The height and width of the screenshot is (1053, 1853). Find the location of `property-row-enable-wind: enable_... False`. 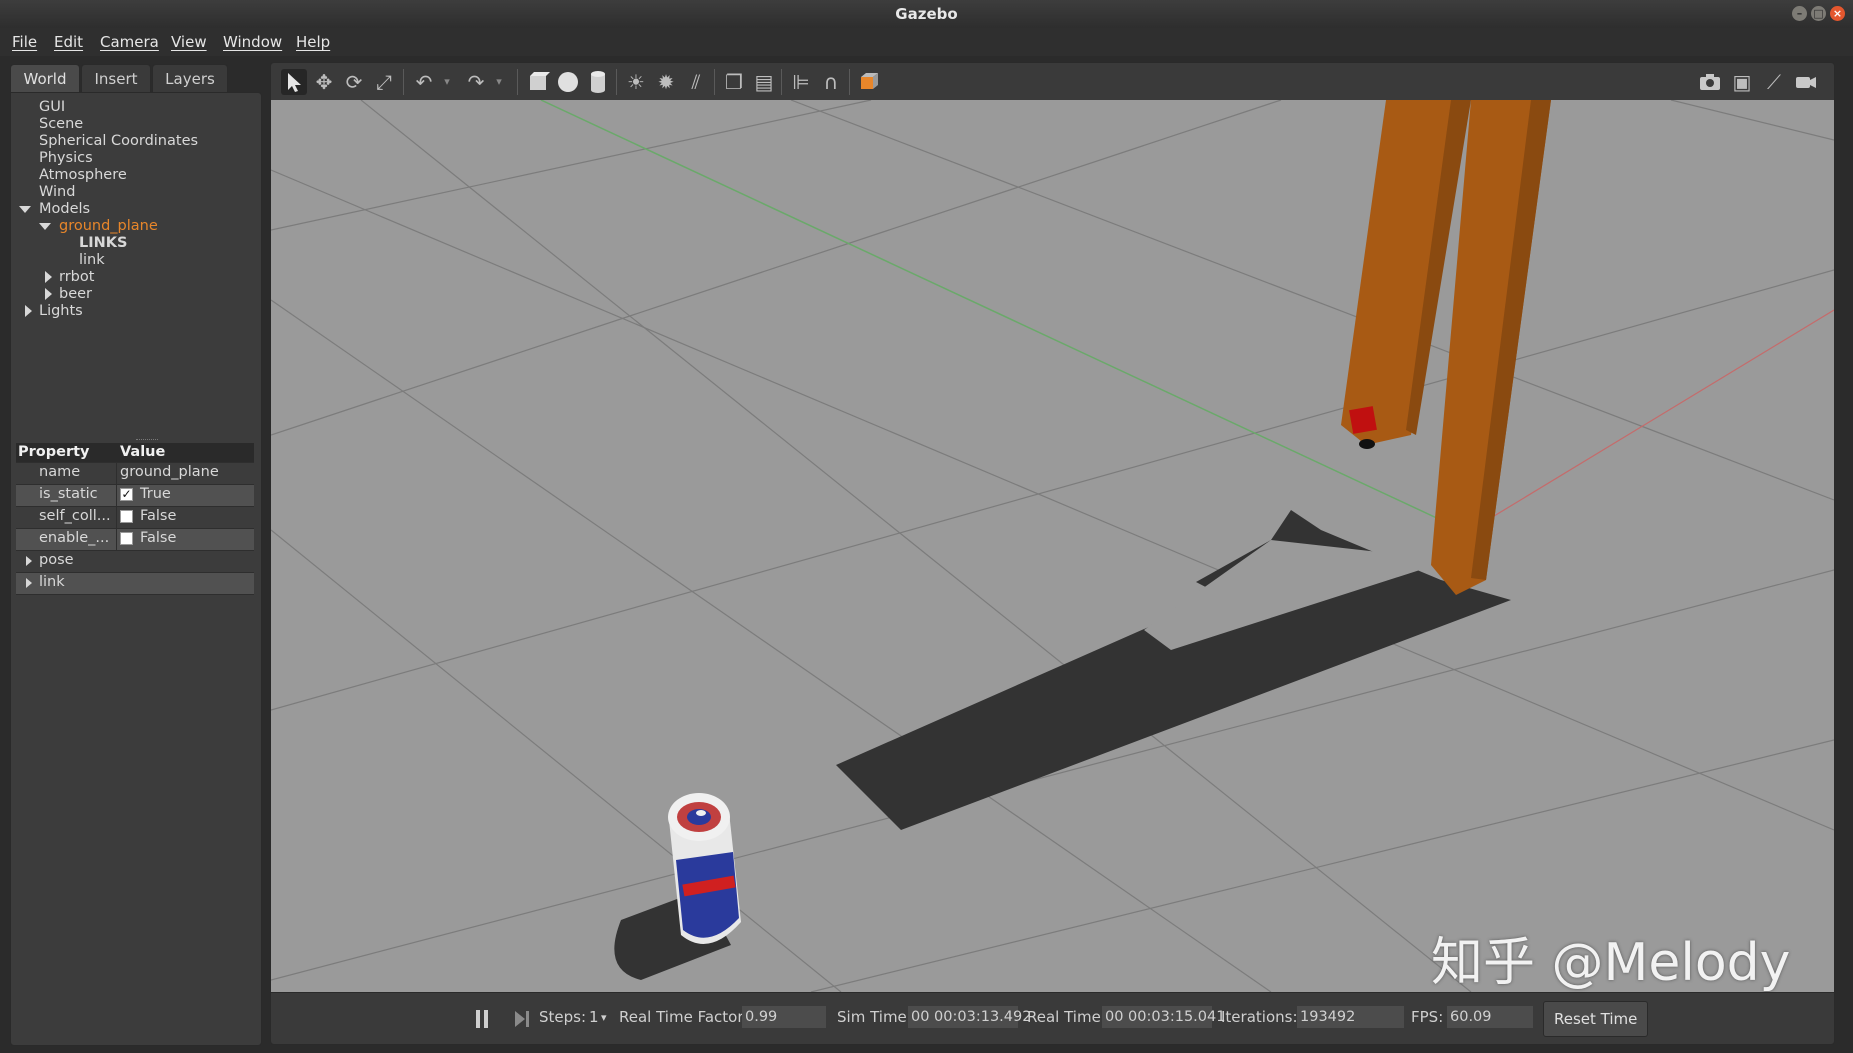

property-row-enable-wind: enable_... False is located at coordinates (135, 540).